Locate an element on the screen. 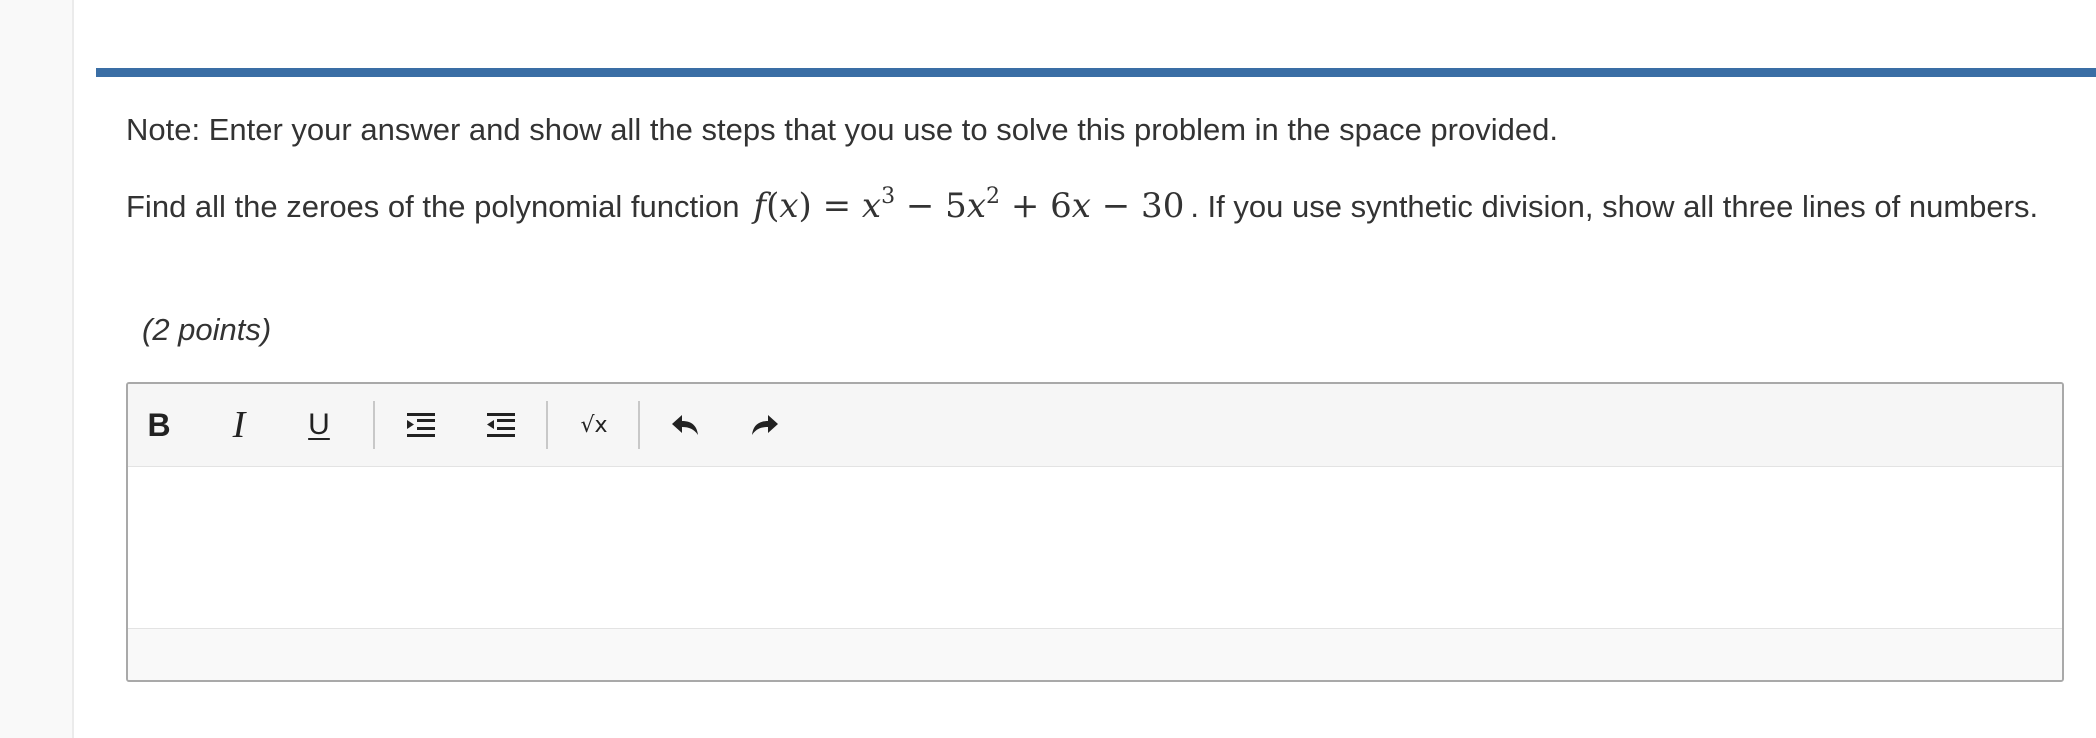  undo-button is located at coordinates (685, 425).